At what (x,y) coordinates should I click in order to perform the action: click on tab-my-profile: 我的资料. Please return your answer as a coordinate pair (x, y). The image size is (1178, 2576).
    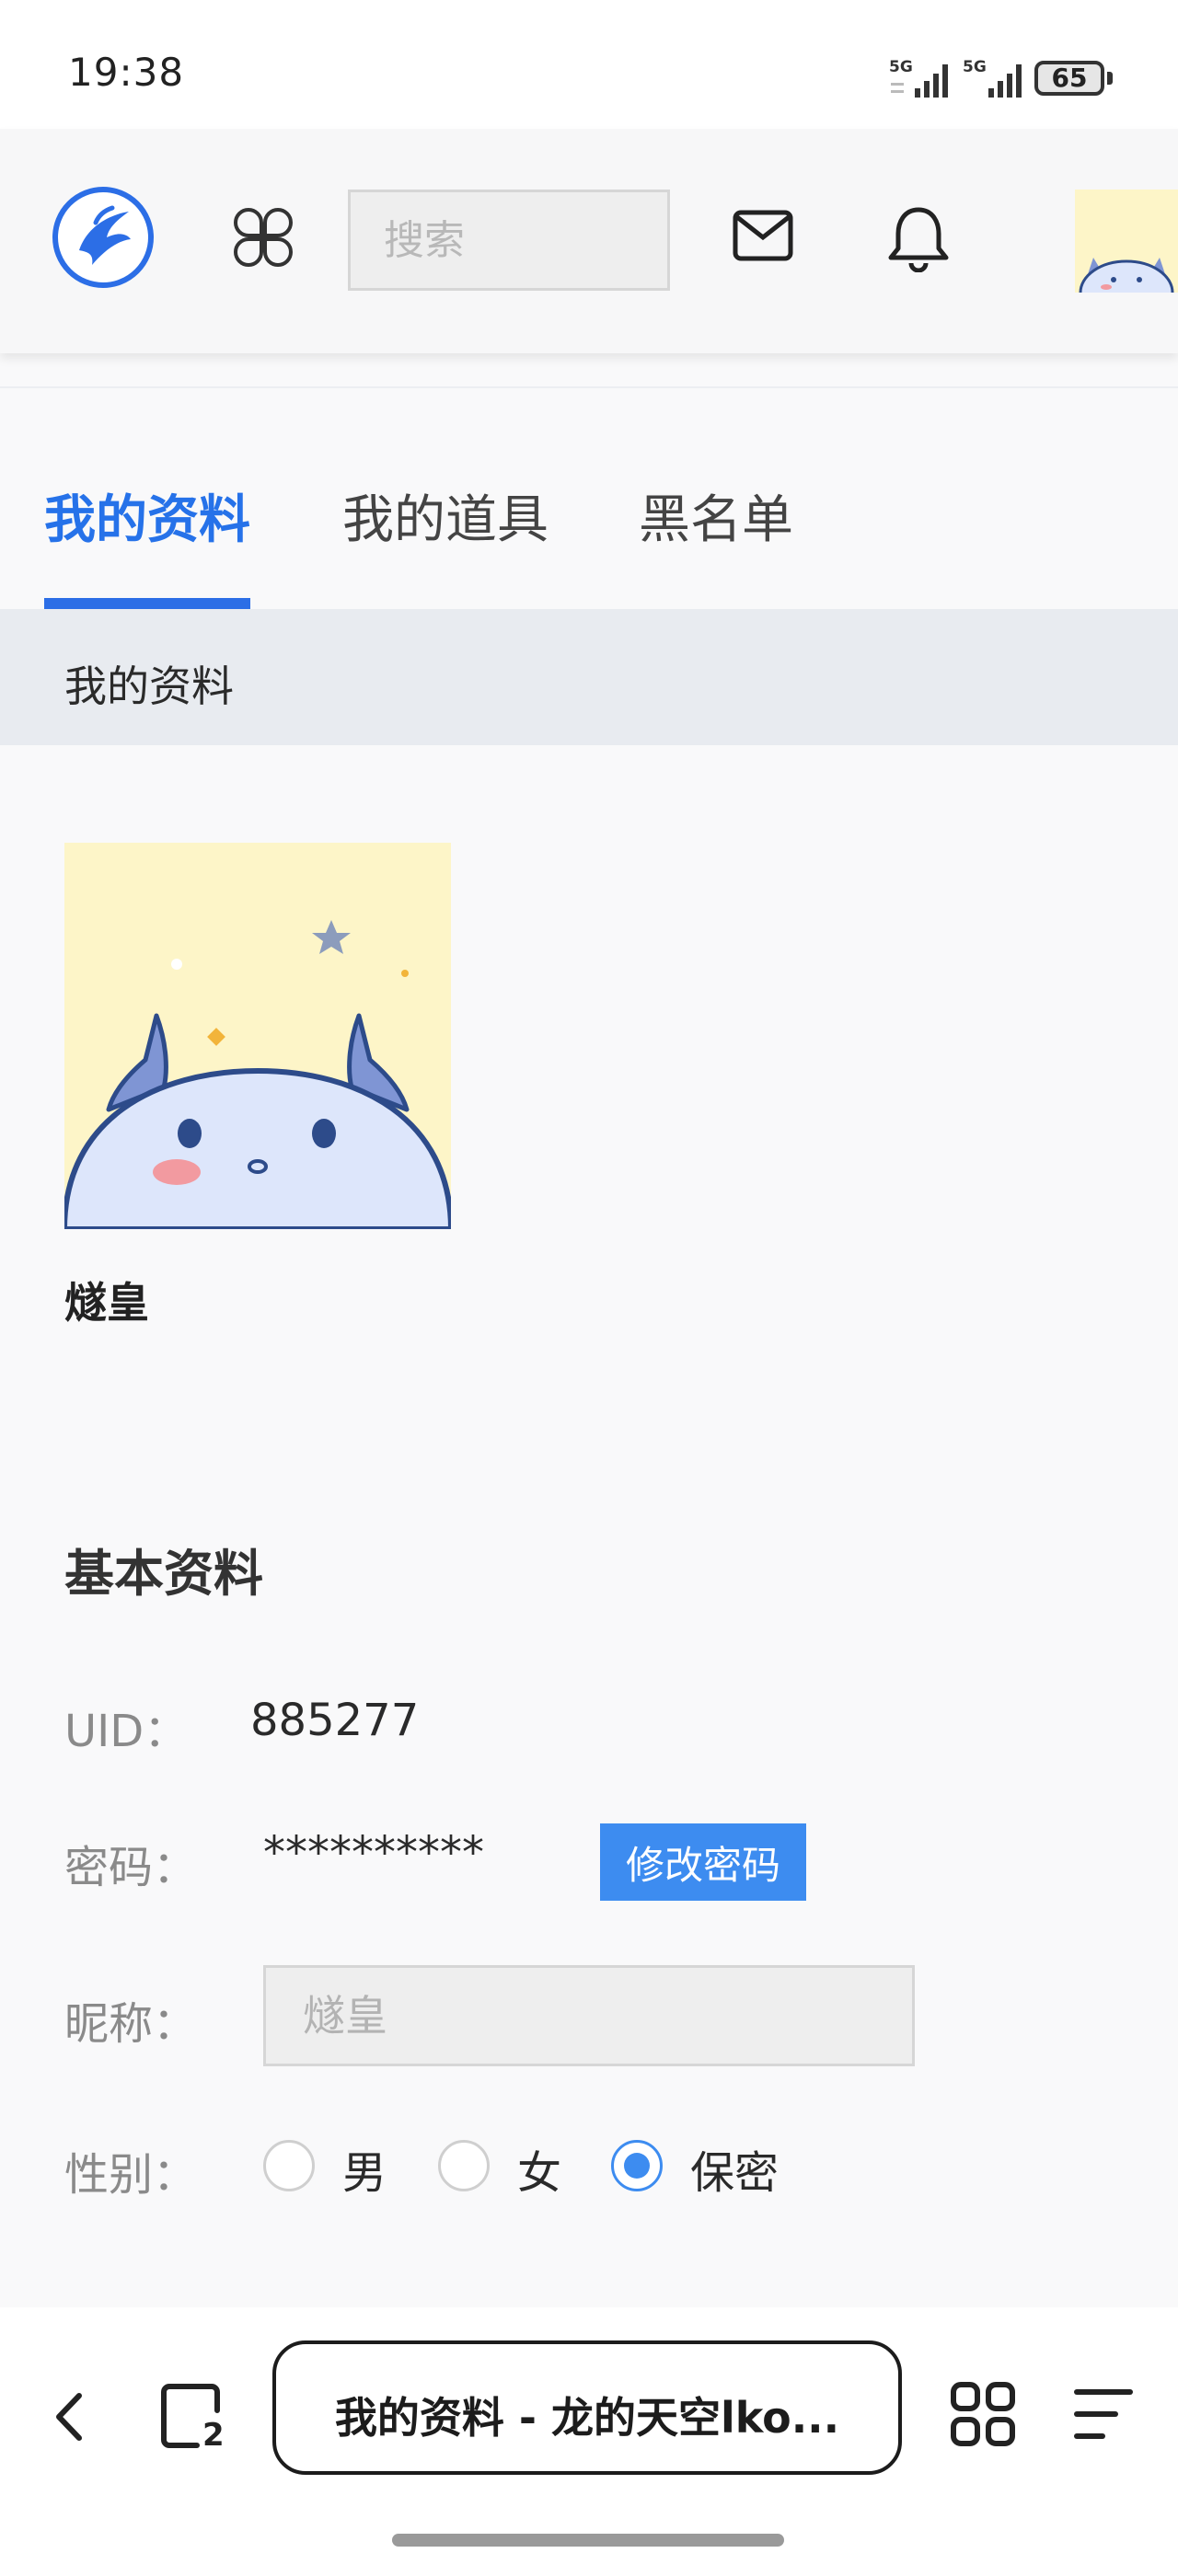
    Looking at the image, I should click on (147, 515).